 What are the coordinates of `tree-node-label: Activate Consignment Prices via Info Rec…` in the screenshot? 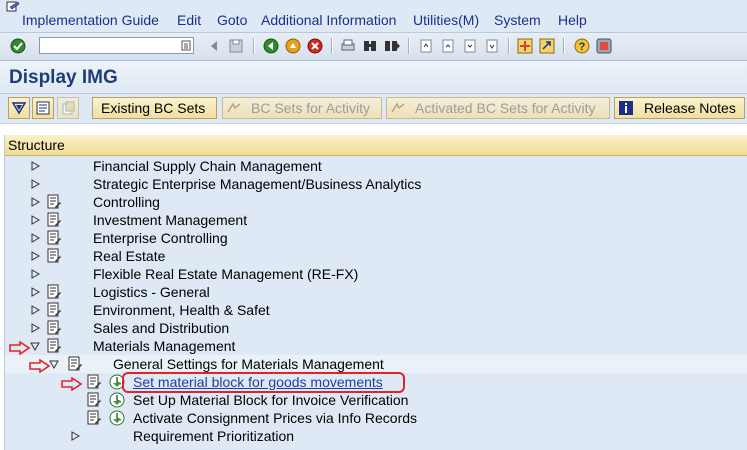 It's located at (275, 418).